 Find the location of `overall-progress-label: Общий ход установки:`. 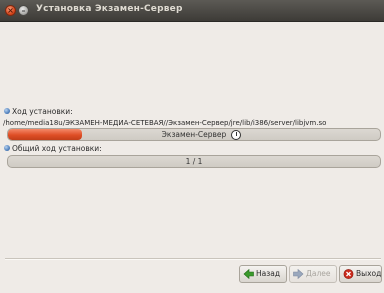

overall-progress-label: Общий ход установки: is located at coordinates (57, 148).